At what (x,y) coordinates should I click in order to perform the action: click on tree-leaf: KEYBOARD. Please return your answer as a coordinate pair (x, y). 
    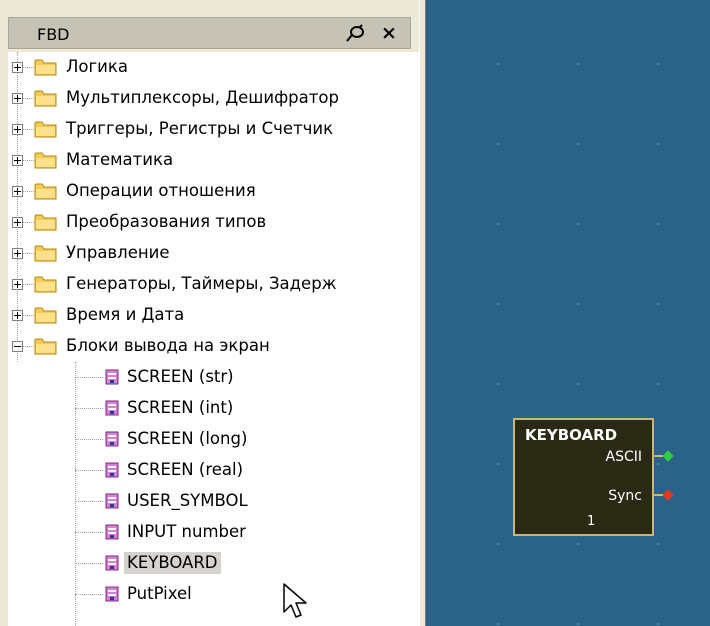
    Looking at the image, I should click on (213, 563).